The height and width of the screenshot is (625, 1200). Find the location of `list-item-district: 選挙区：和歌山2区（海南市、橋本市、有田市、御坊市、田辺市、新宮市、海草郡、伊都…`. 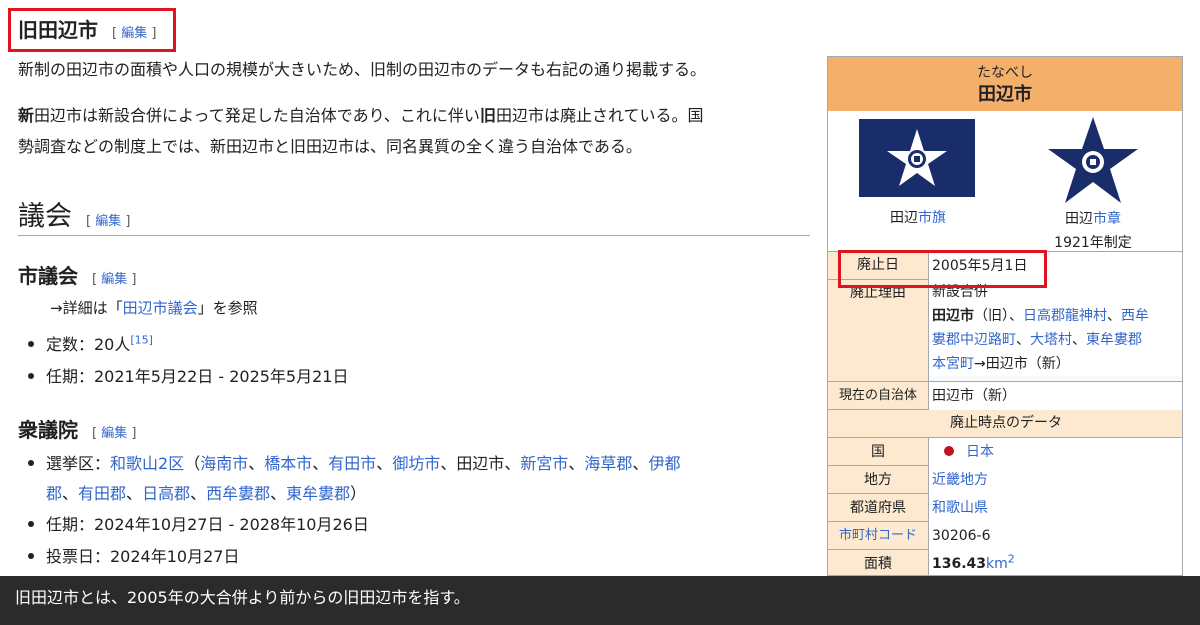

list-item-district: 選挙区：和歌山2区（海南市、橋本市、有田市、御坊市、田辺市、新宮市、海草郡、伊都… is located at coordinates (408, 479).